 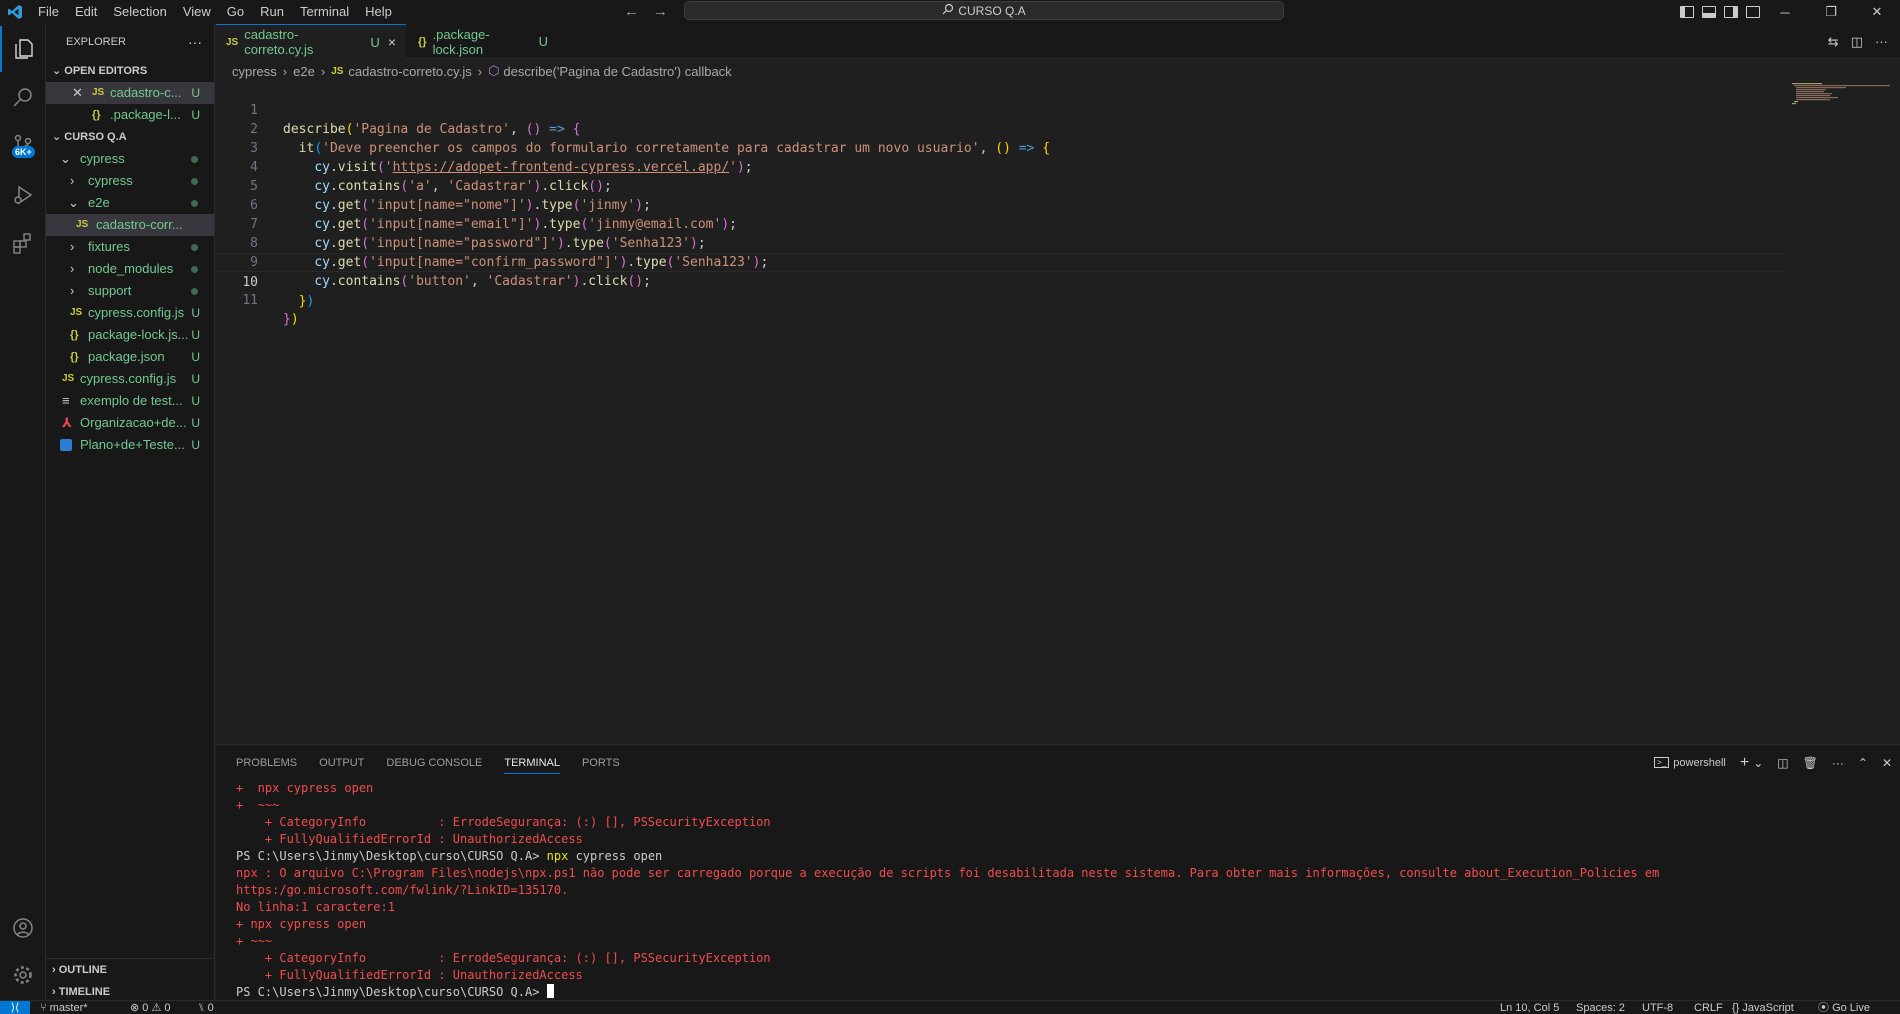 What do you see at coordinates (341, 763) in the screenshot?
I see `tab-output: OUTPUT` at bounding box center [341, 763].